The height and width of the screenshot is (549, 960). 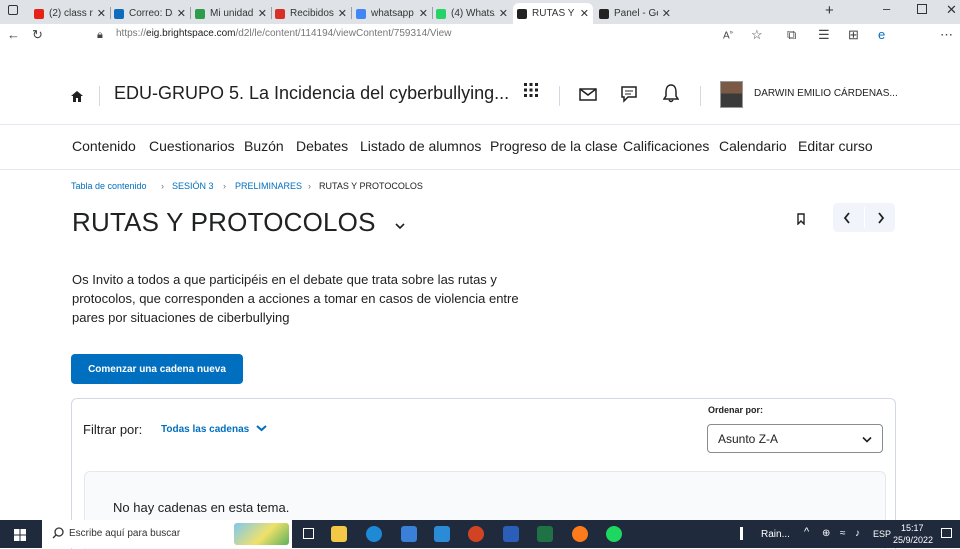 What do you see at coordinates (322, 146) in the screenshot?
I see `nav-item: Debates` at bounding box center [322, 146].